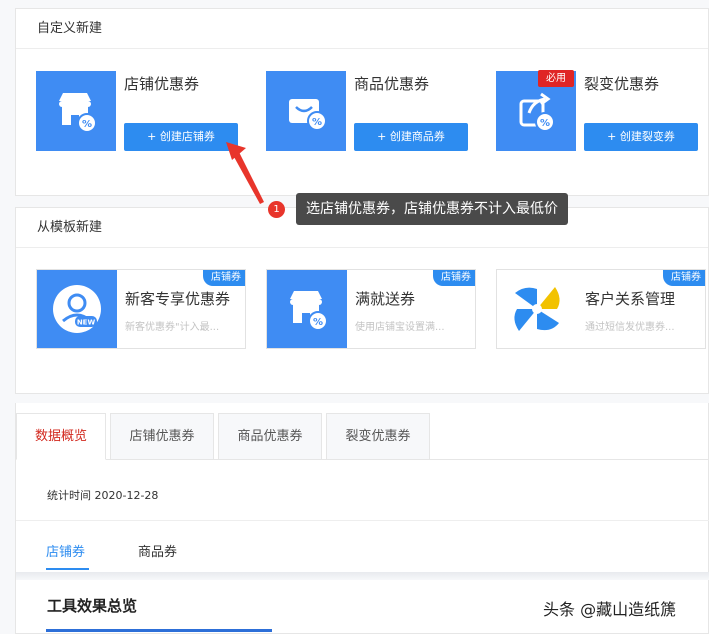 This screenshot has height=634, width=709. I want to click on subtab-goods-coupon: 商品券, so click(157, 550).